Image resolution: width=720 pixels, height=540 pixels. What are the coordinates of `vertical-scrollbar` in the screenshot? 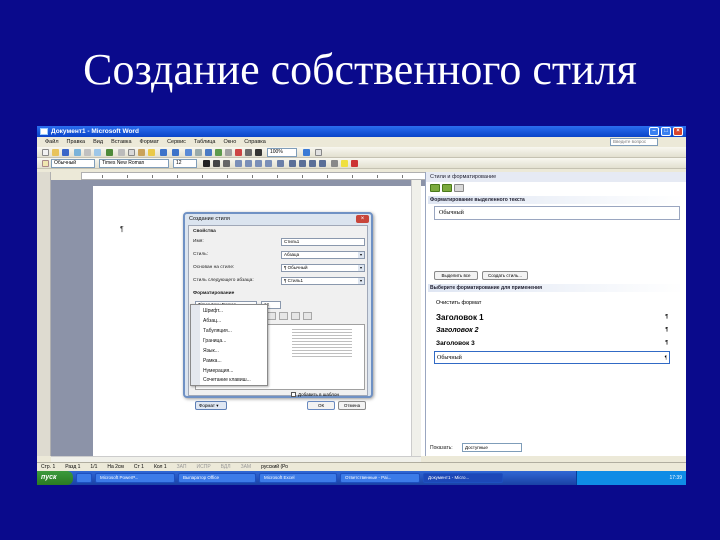 It's located at (416, 318).